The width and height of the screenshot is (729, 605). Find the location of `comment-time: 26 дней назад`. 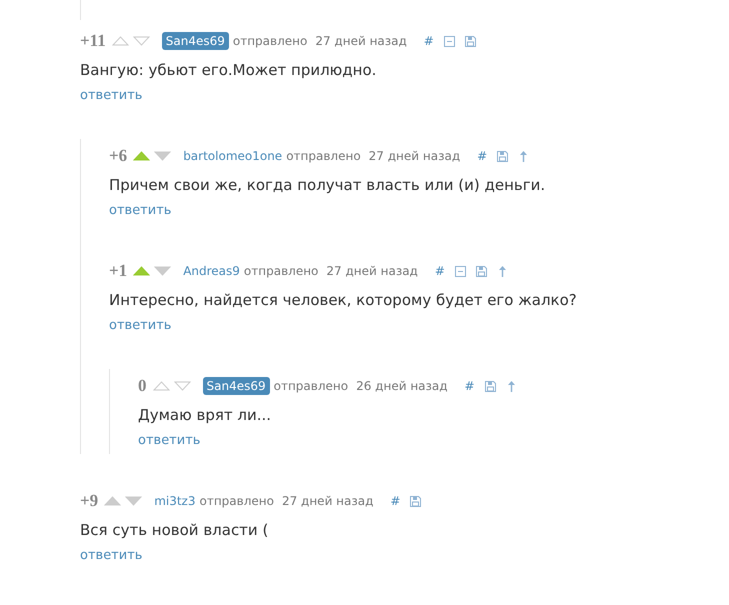

comment-time: 26 дней назад is located at coordinates (402, 386).